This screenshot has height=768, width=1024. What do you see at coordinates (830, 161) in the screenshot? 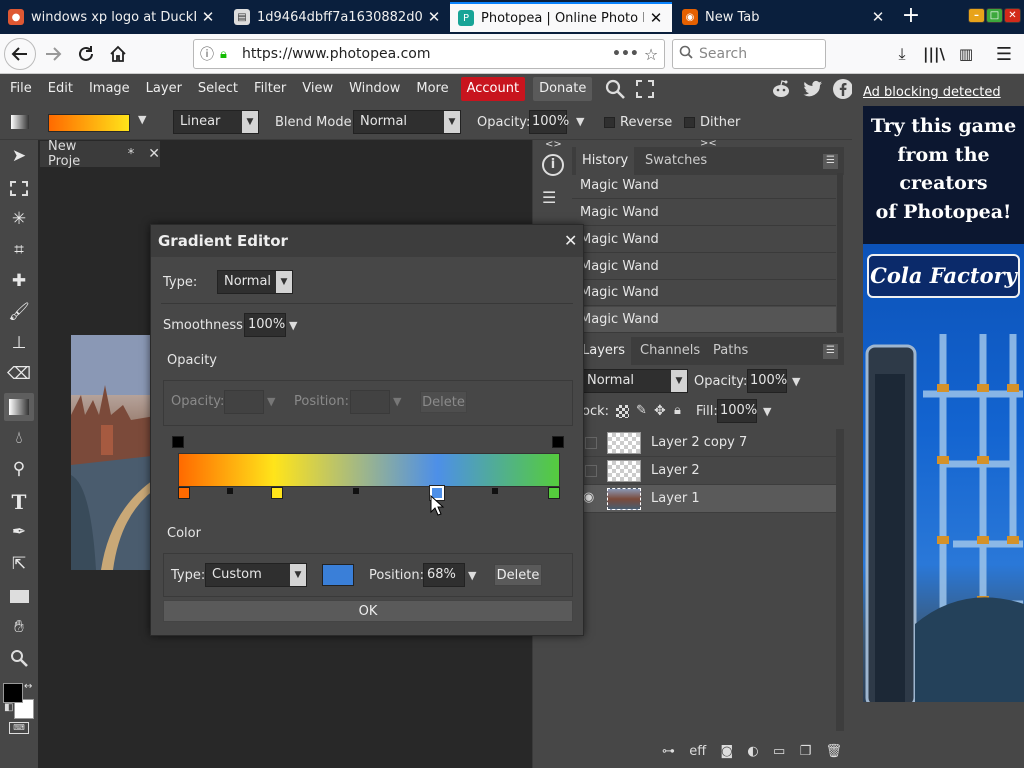
I see `history-panel-menu-icon: ☰` at bounding box center [830, 161].